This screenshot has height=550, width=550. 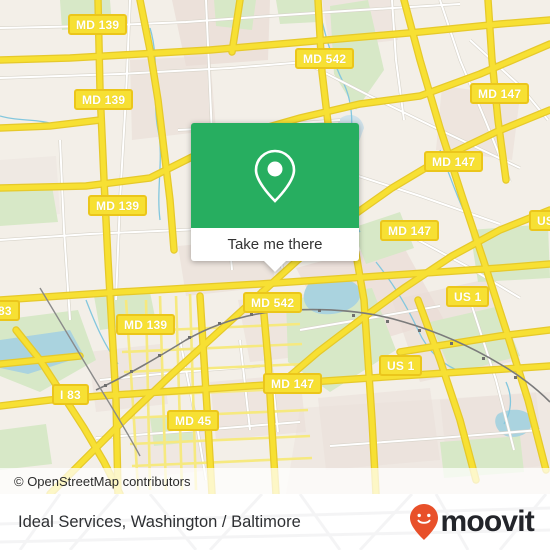 What do you see at coordinates (193, 420) in the screenshot?
I see `road-shield: MD 45` at bounding box center [193, 420].